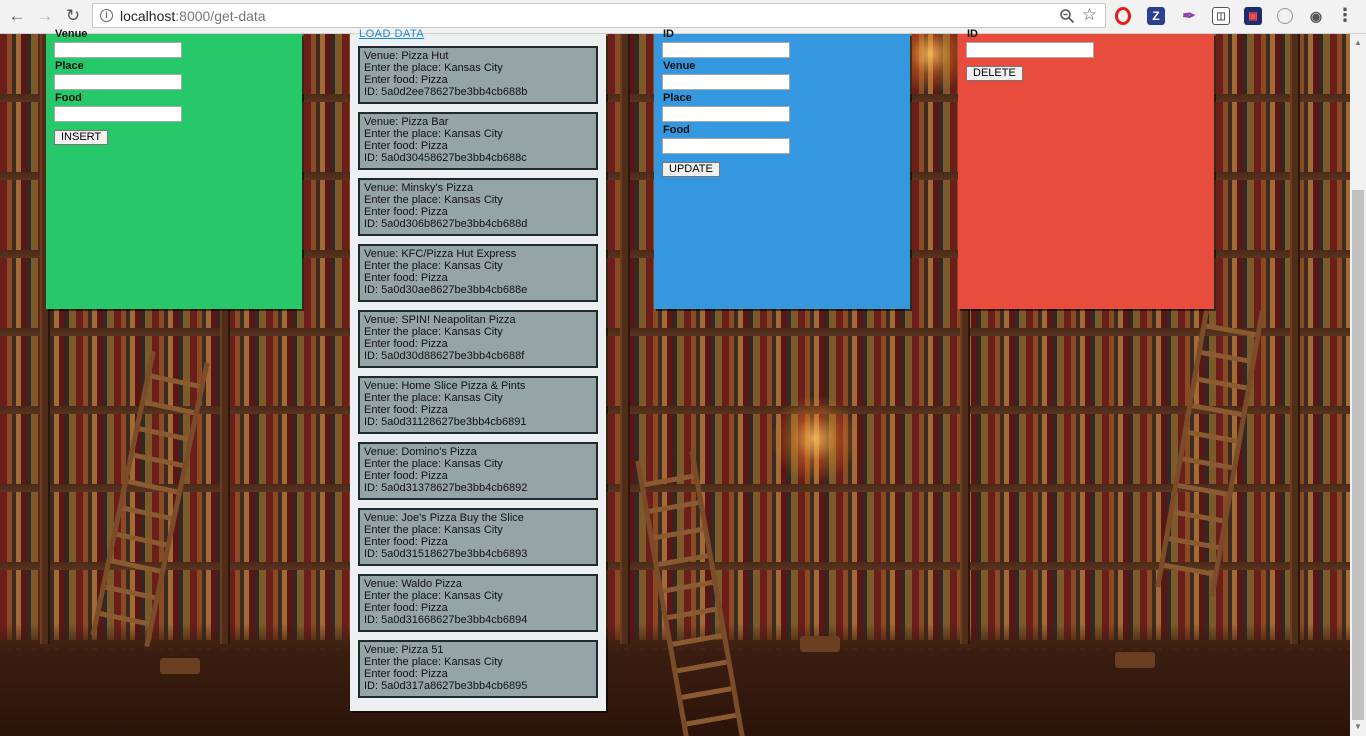  I want to click on update-id-input, so click(726, 50).